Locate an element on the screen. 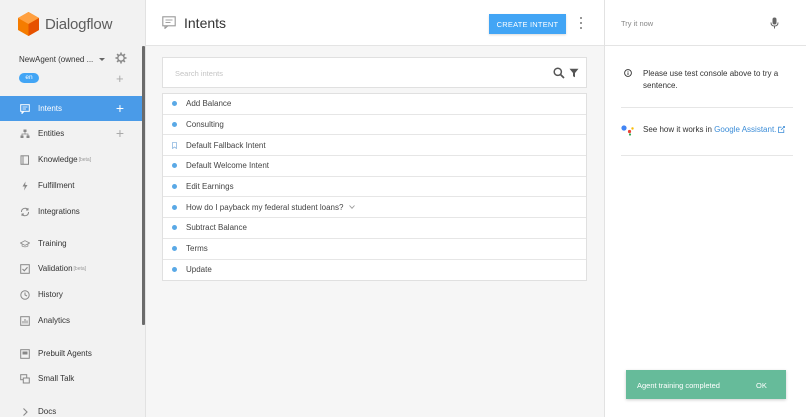  intent-label: Consulting is located at coordinates (205, 125).